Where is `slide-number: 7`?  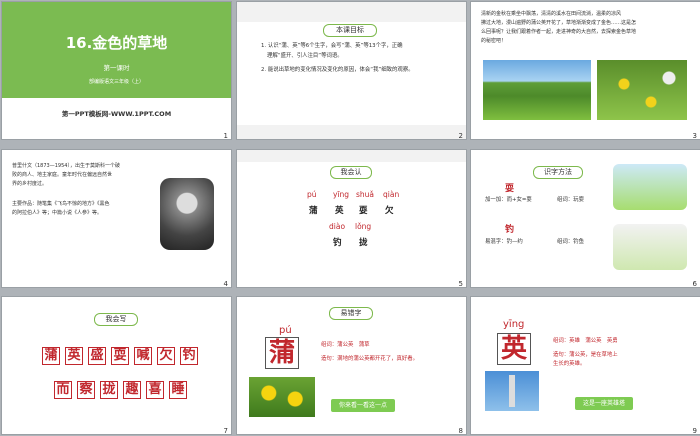
slide-number: 7 is located at coordinates (225, 430).